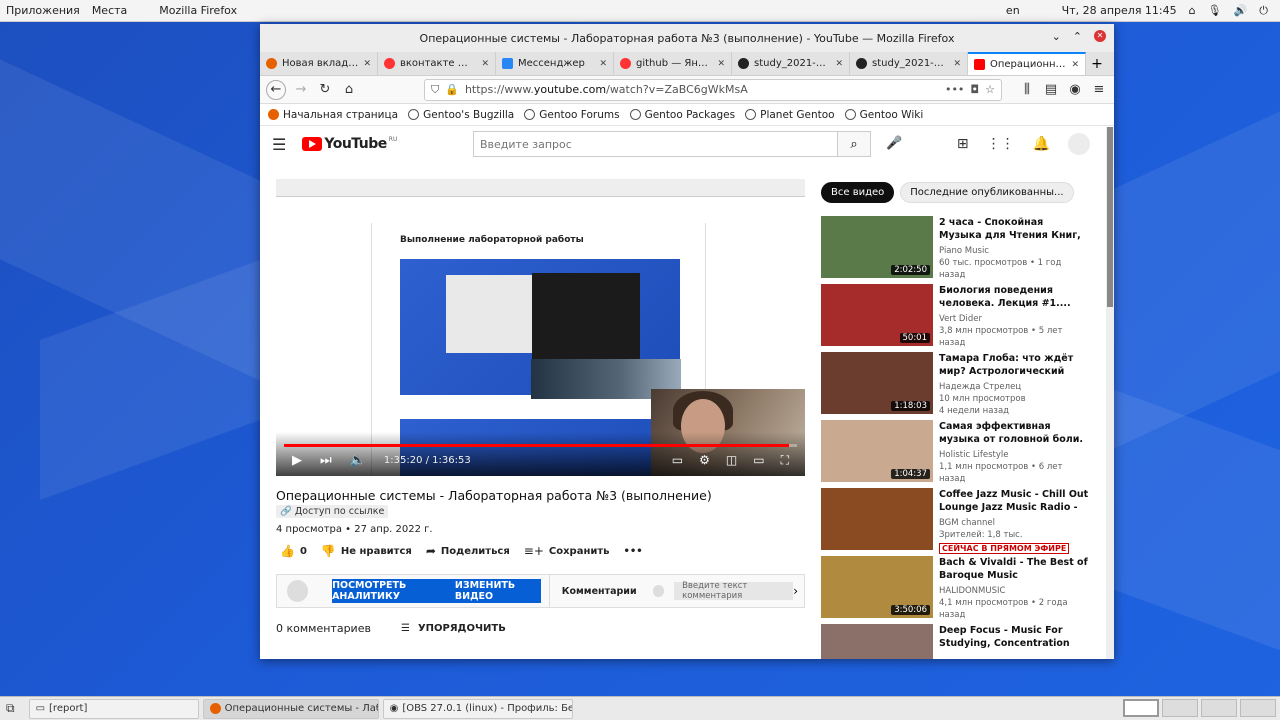 Image resolution: width=1280 pixels, height=720 pixels. I want to click on create-video-icon: ⊞, so click(963, 144).